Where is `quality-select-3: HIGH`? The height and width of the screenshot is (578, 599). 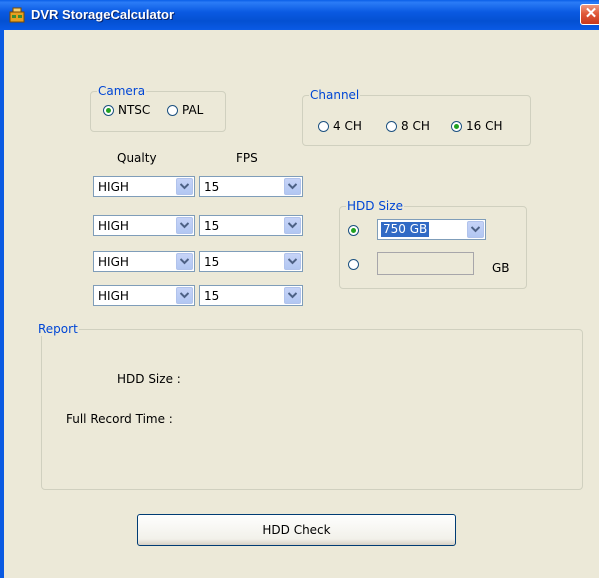
quality-select-3: HIGH is located at coordinates (144, 261).